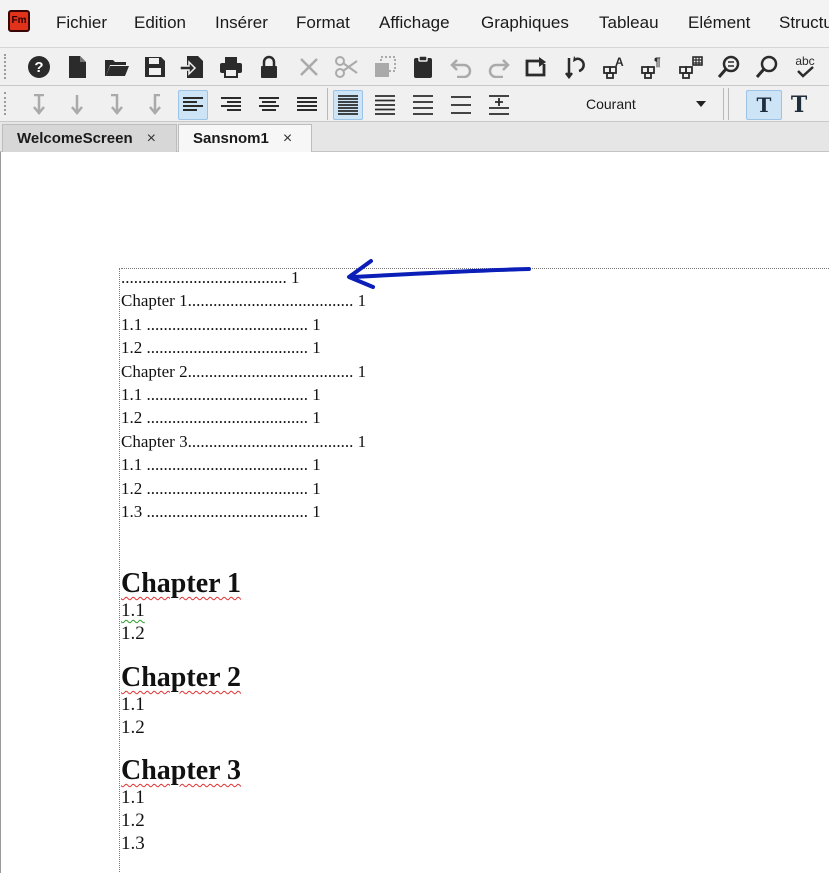  I want to click on import-icon, so click(192, 67).